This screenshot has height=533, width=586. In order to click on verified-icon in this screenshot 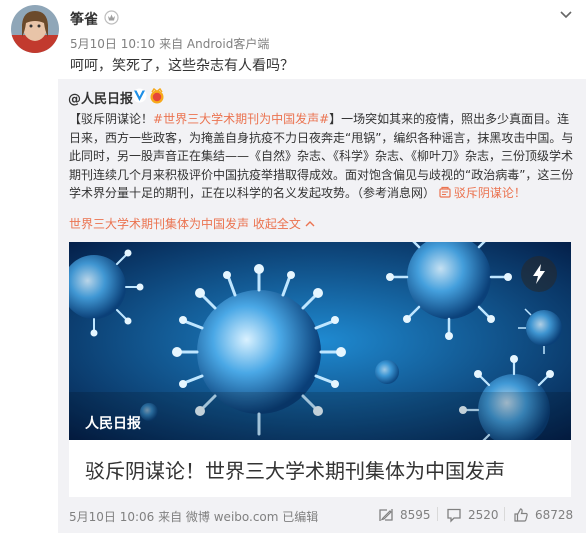, I will do `click(139, 95)`.